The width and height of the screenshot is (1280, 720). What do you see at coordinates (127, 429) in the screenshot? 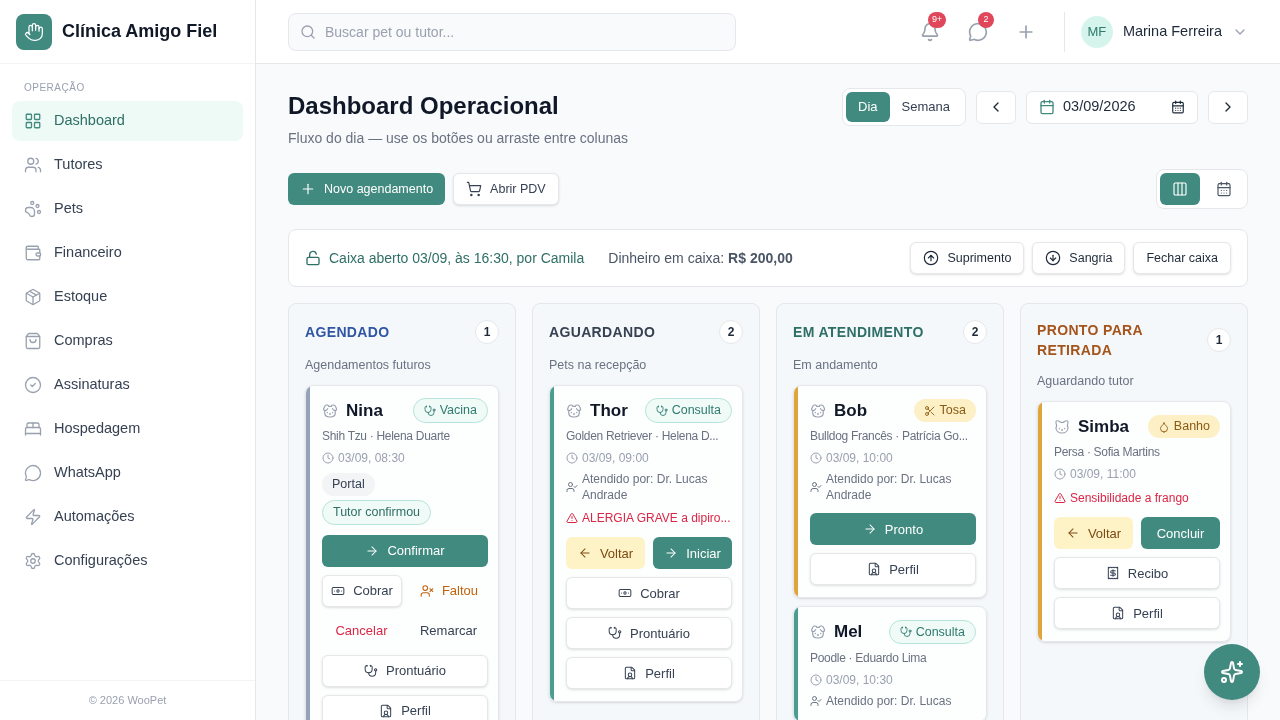
I see `sidebar-item: Hospedagem` at bounding box center [127, 429].